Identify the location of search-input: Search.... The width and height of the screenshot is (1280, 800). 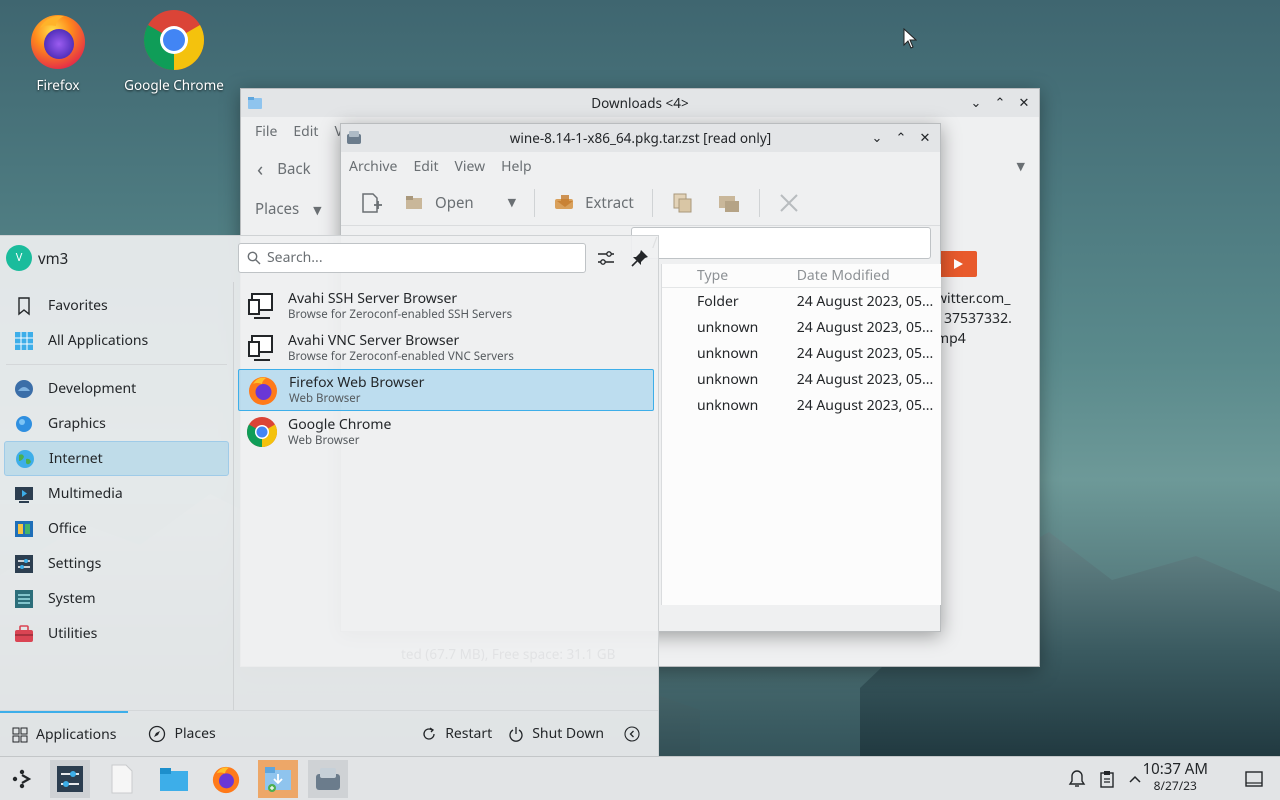
(412, 258).